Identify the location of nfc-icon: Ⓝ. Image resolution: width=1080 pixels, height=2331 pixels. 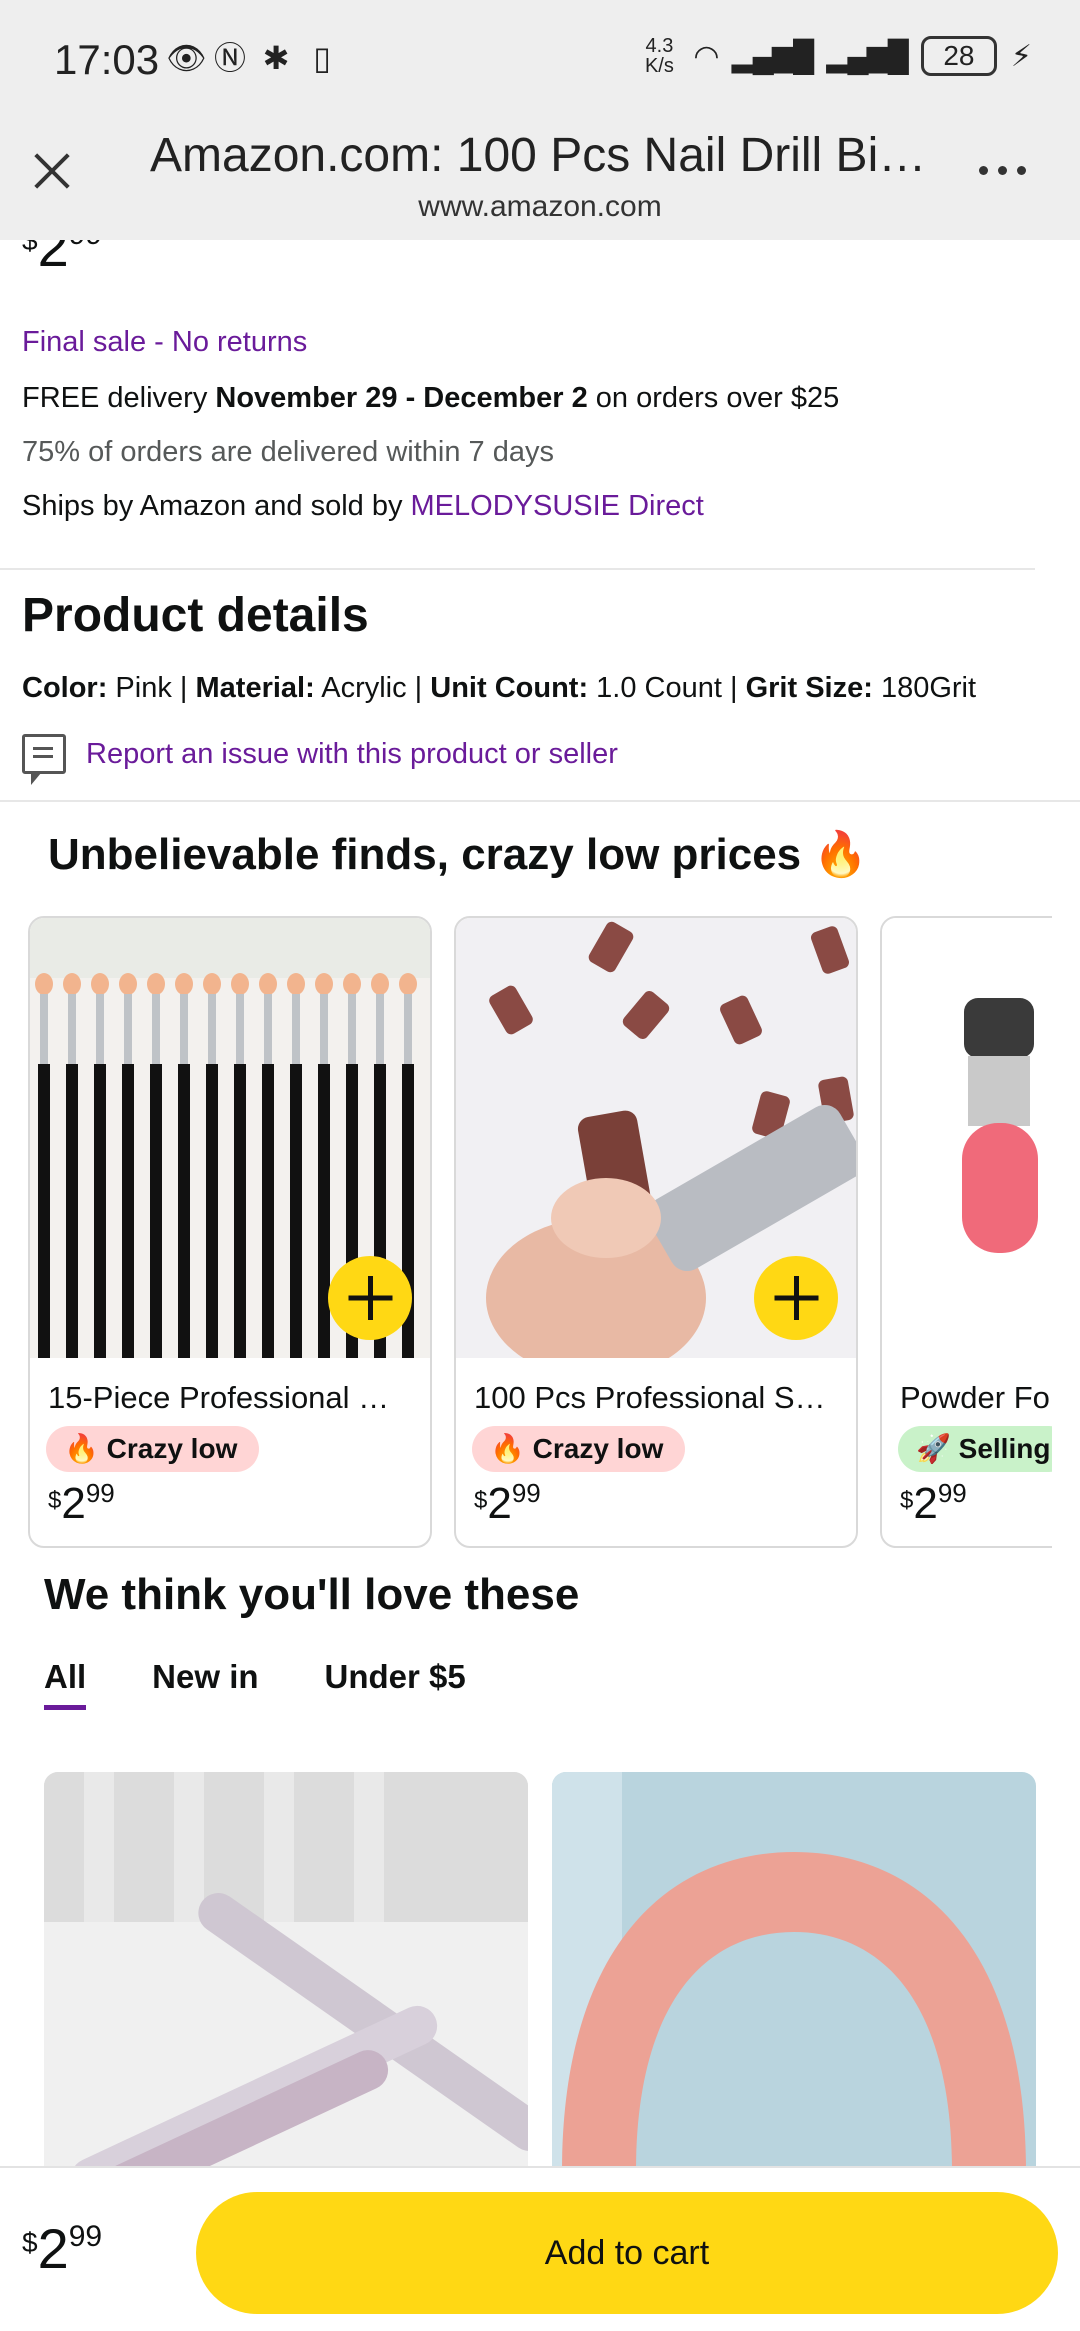
(229, 58).